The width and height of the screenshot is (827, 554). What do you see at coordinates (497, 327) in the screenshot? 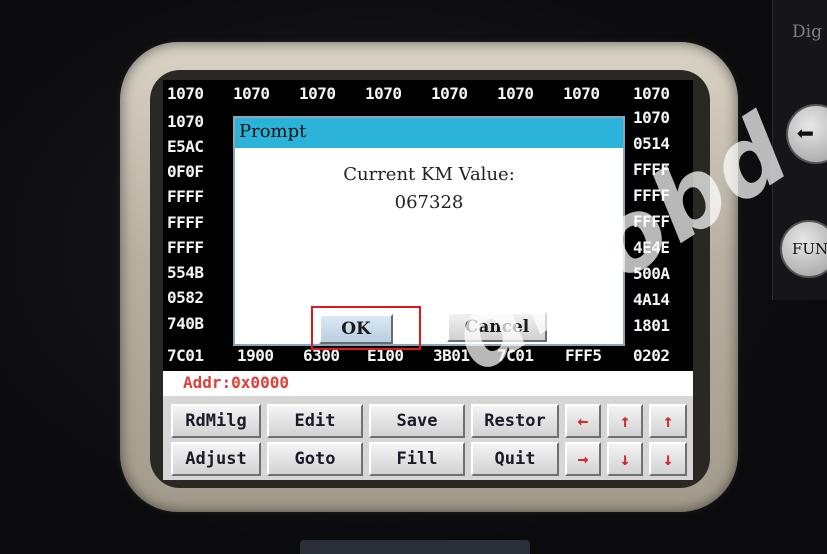
I see `cancel-button: Cancel` at bounding box center [497, 327].